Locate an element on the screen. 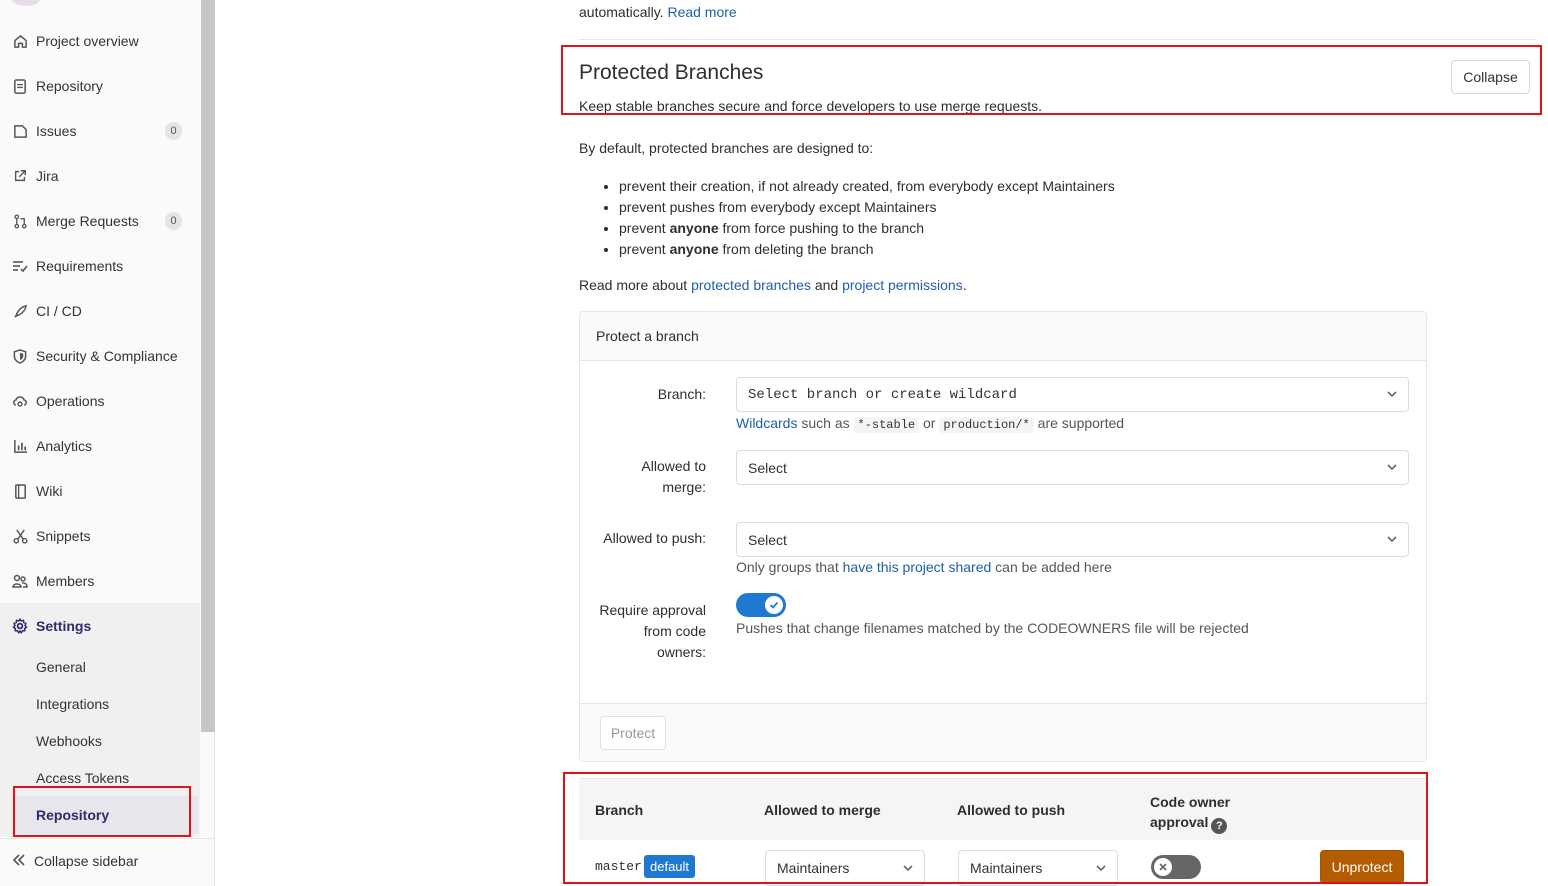  sidebar-divider is located at coordinates (107, 838).